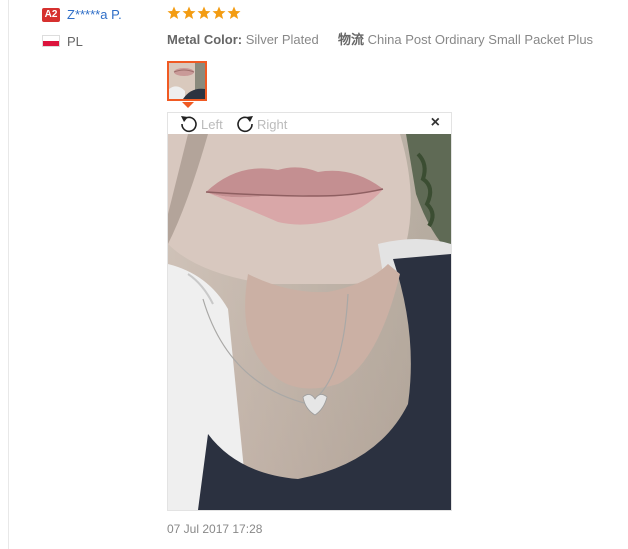  What do you see at coordinates (94, 14) in the screenshot?
I see `reviewer-name: Z*****a P.` at bounding box center [94, 14].